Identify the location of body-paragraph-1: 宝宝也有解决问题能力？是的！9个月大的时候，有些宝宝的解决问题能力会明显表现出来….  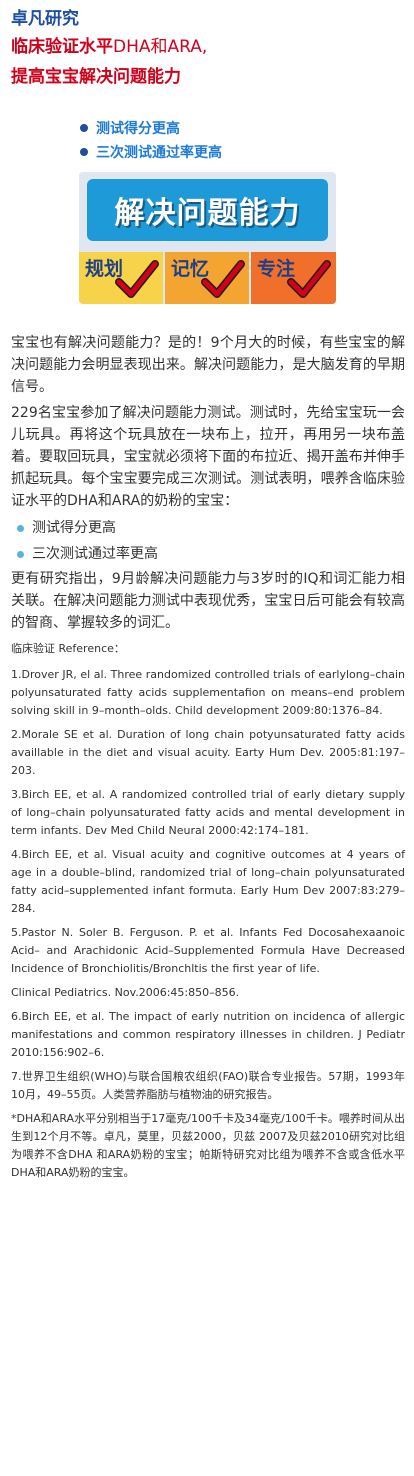
(208, 365).